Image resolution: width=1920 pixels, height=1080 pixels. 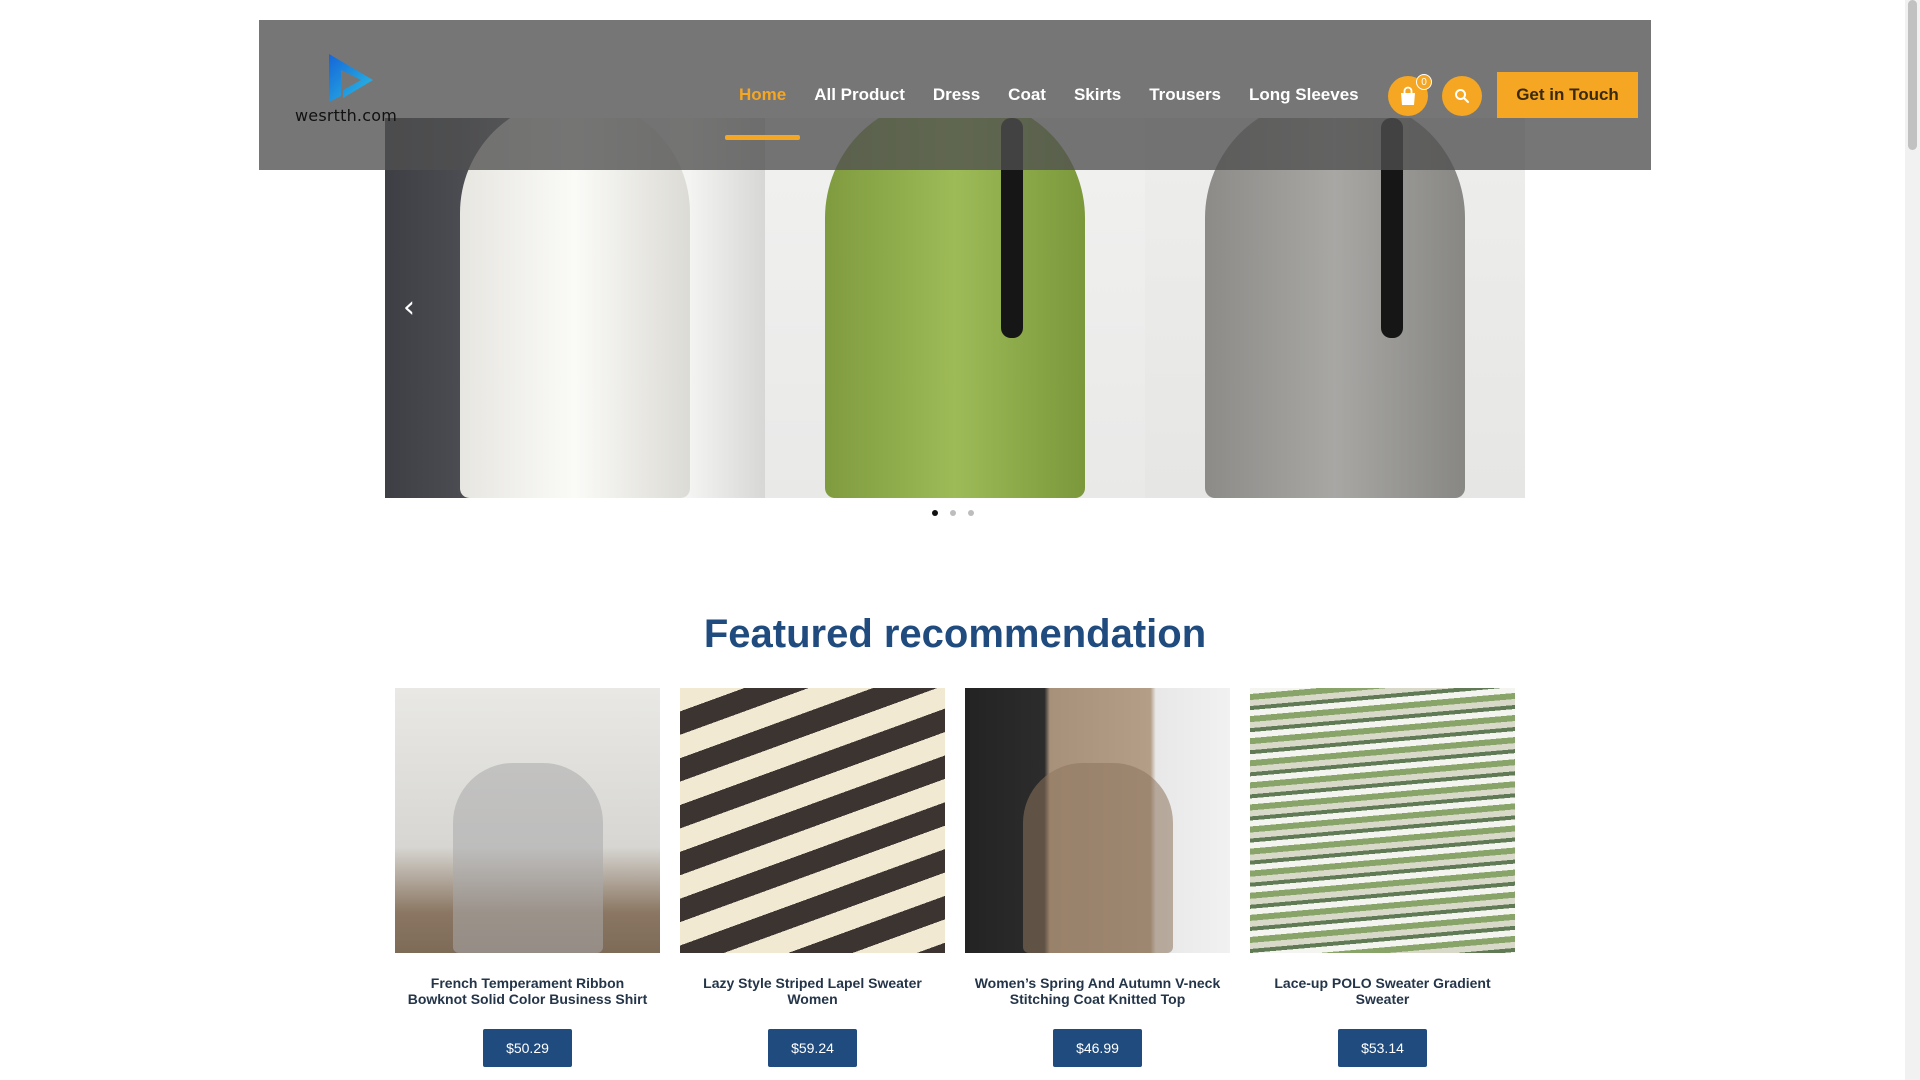 What do you see at coordinates (1567, 95) in the screenshot?
I see `get-in-touch-button: Get in Touch` at bounding box center [1567, 95].